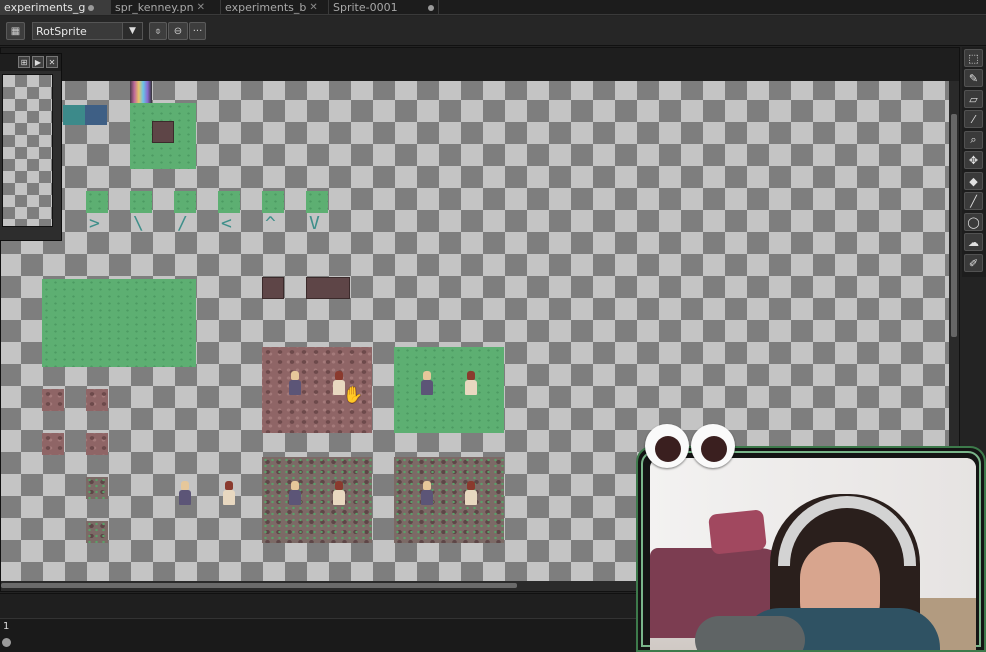 The height and width of the screenshot is (652, 986). I want to click on zoom-icon: ⌕, so click(973, 140).